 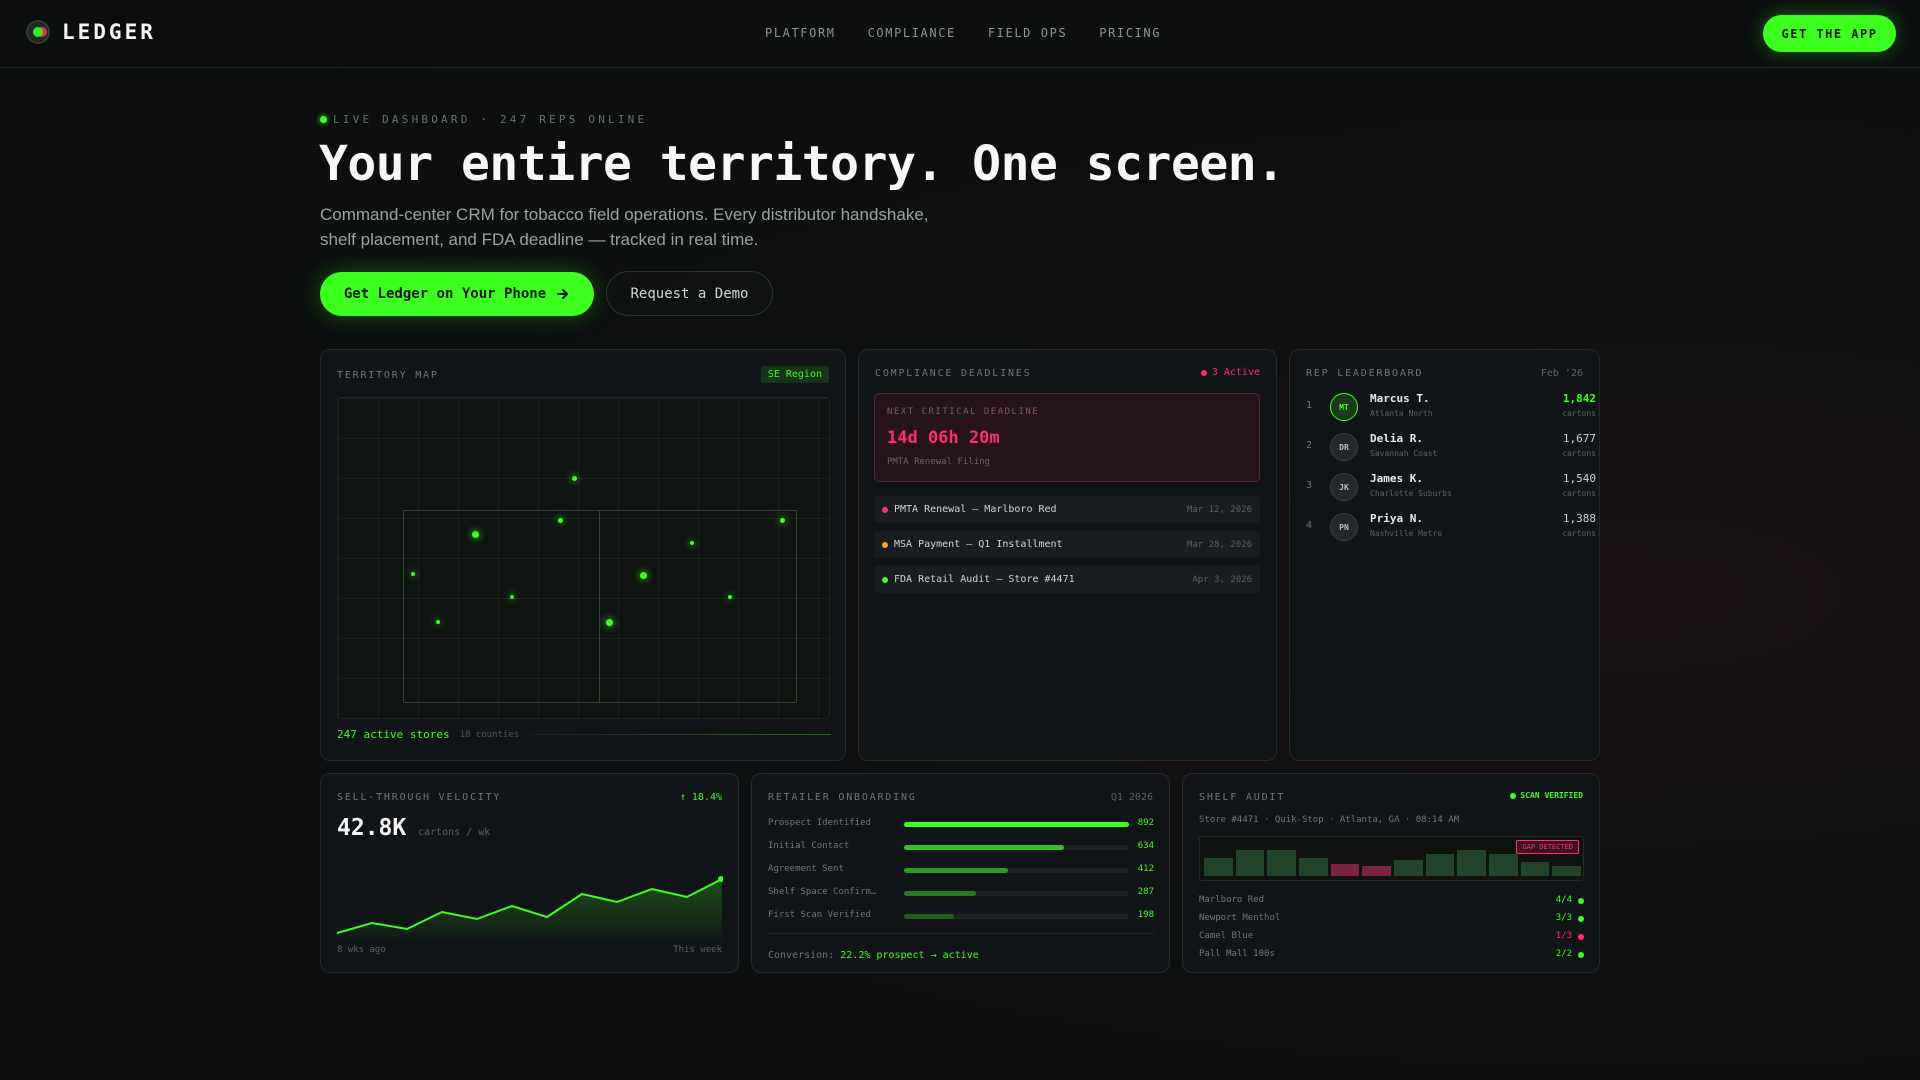 What do you see at coordinates (984, 579) in the screenshot?
I see `deadline-name: FDA Retail Audit — Store #4471` at bounding box center [984, 579].